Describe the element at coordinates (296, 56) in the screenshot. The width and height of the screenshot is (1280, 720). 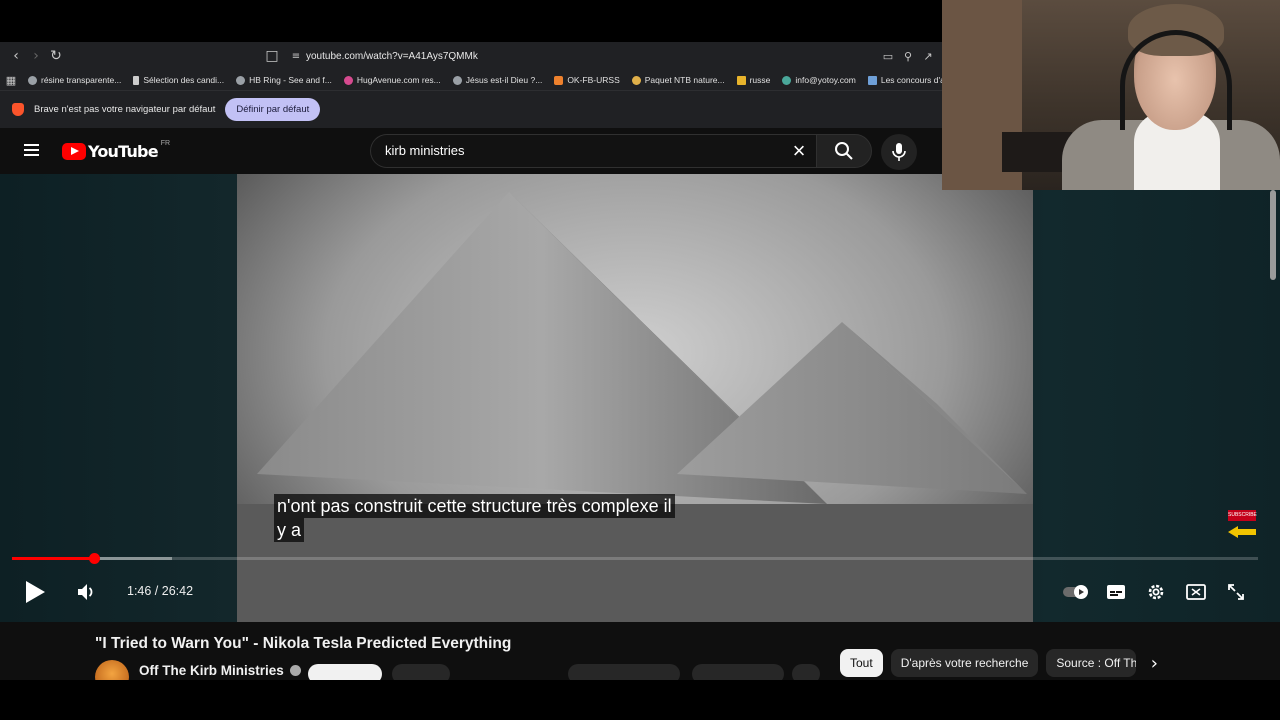
I see `site-info-icon: ≡` at that location.